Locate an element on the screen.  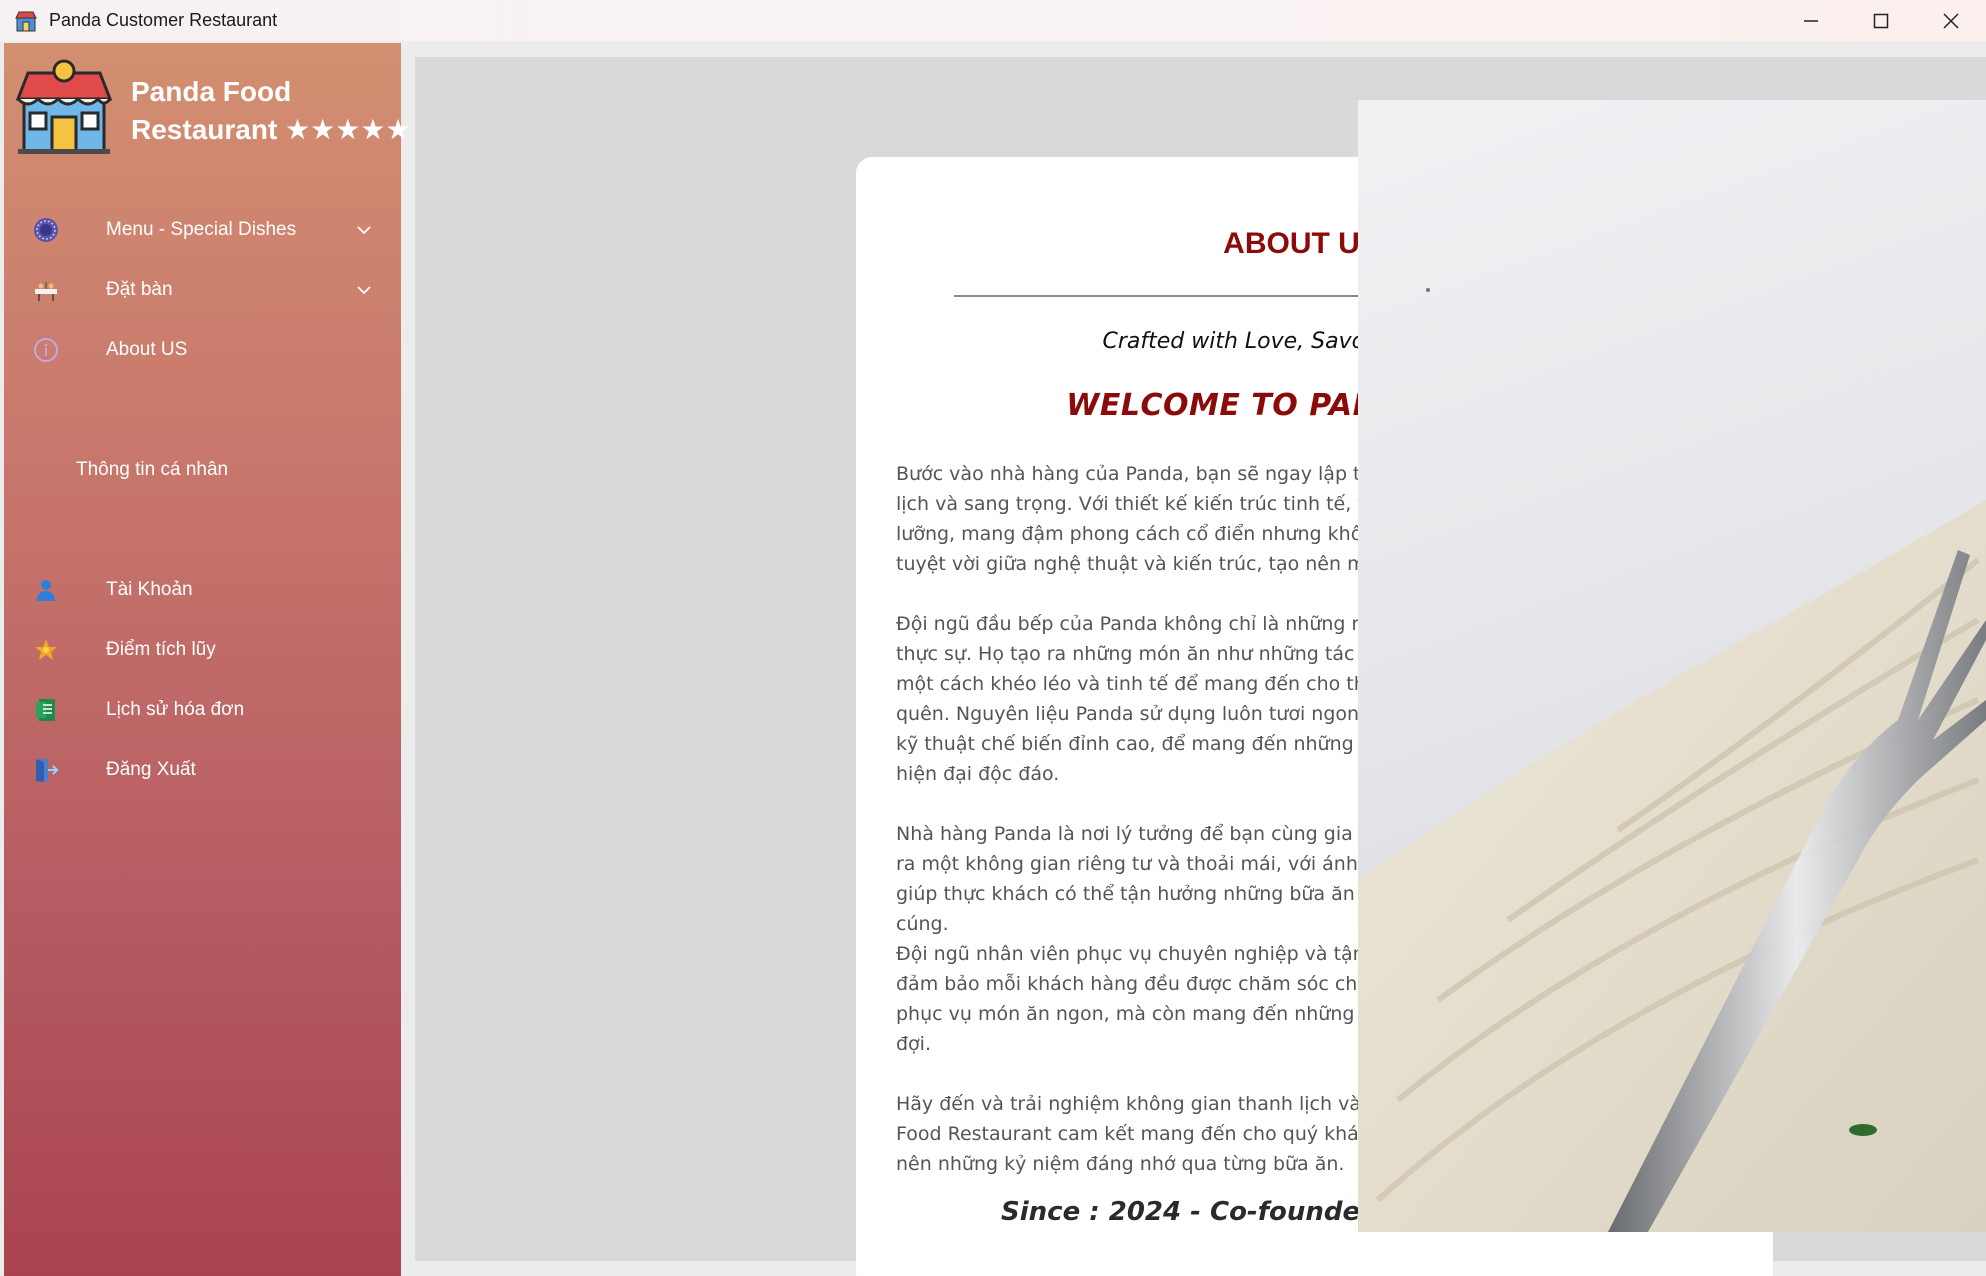
nav-item-label: Tài Khoản is located at coordinates (149, 589).